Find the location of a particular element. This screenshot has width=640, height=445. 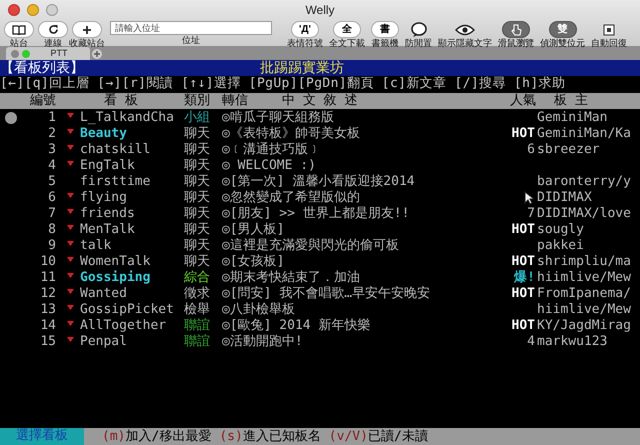

board-description: ◎這裡是充滿愛與閃光的偷可板 is located at coordinates (311, 246).